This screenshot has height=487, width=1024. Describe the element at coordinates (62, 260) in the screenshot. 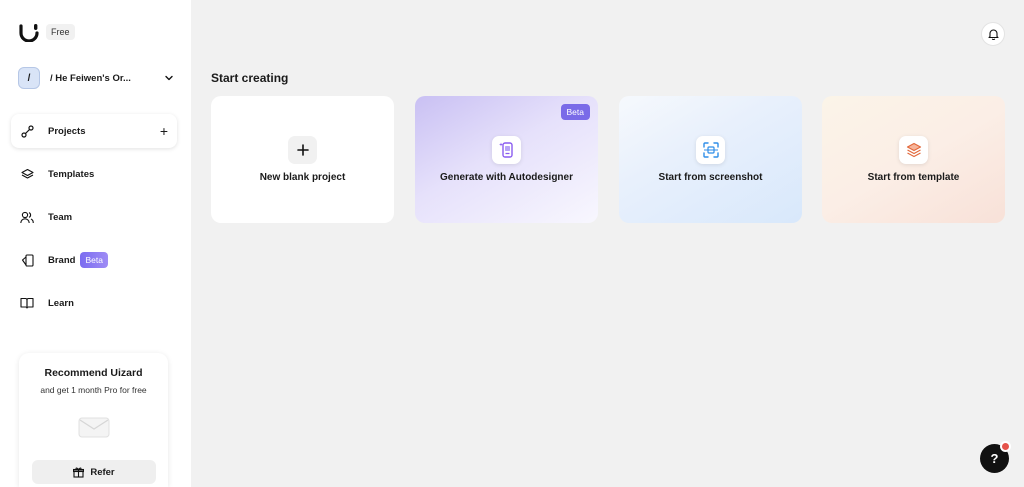

I see `sidebar-item-label: Brand` at that location.